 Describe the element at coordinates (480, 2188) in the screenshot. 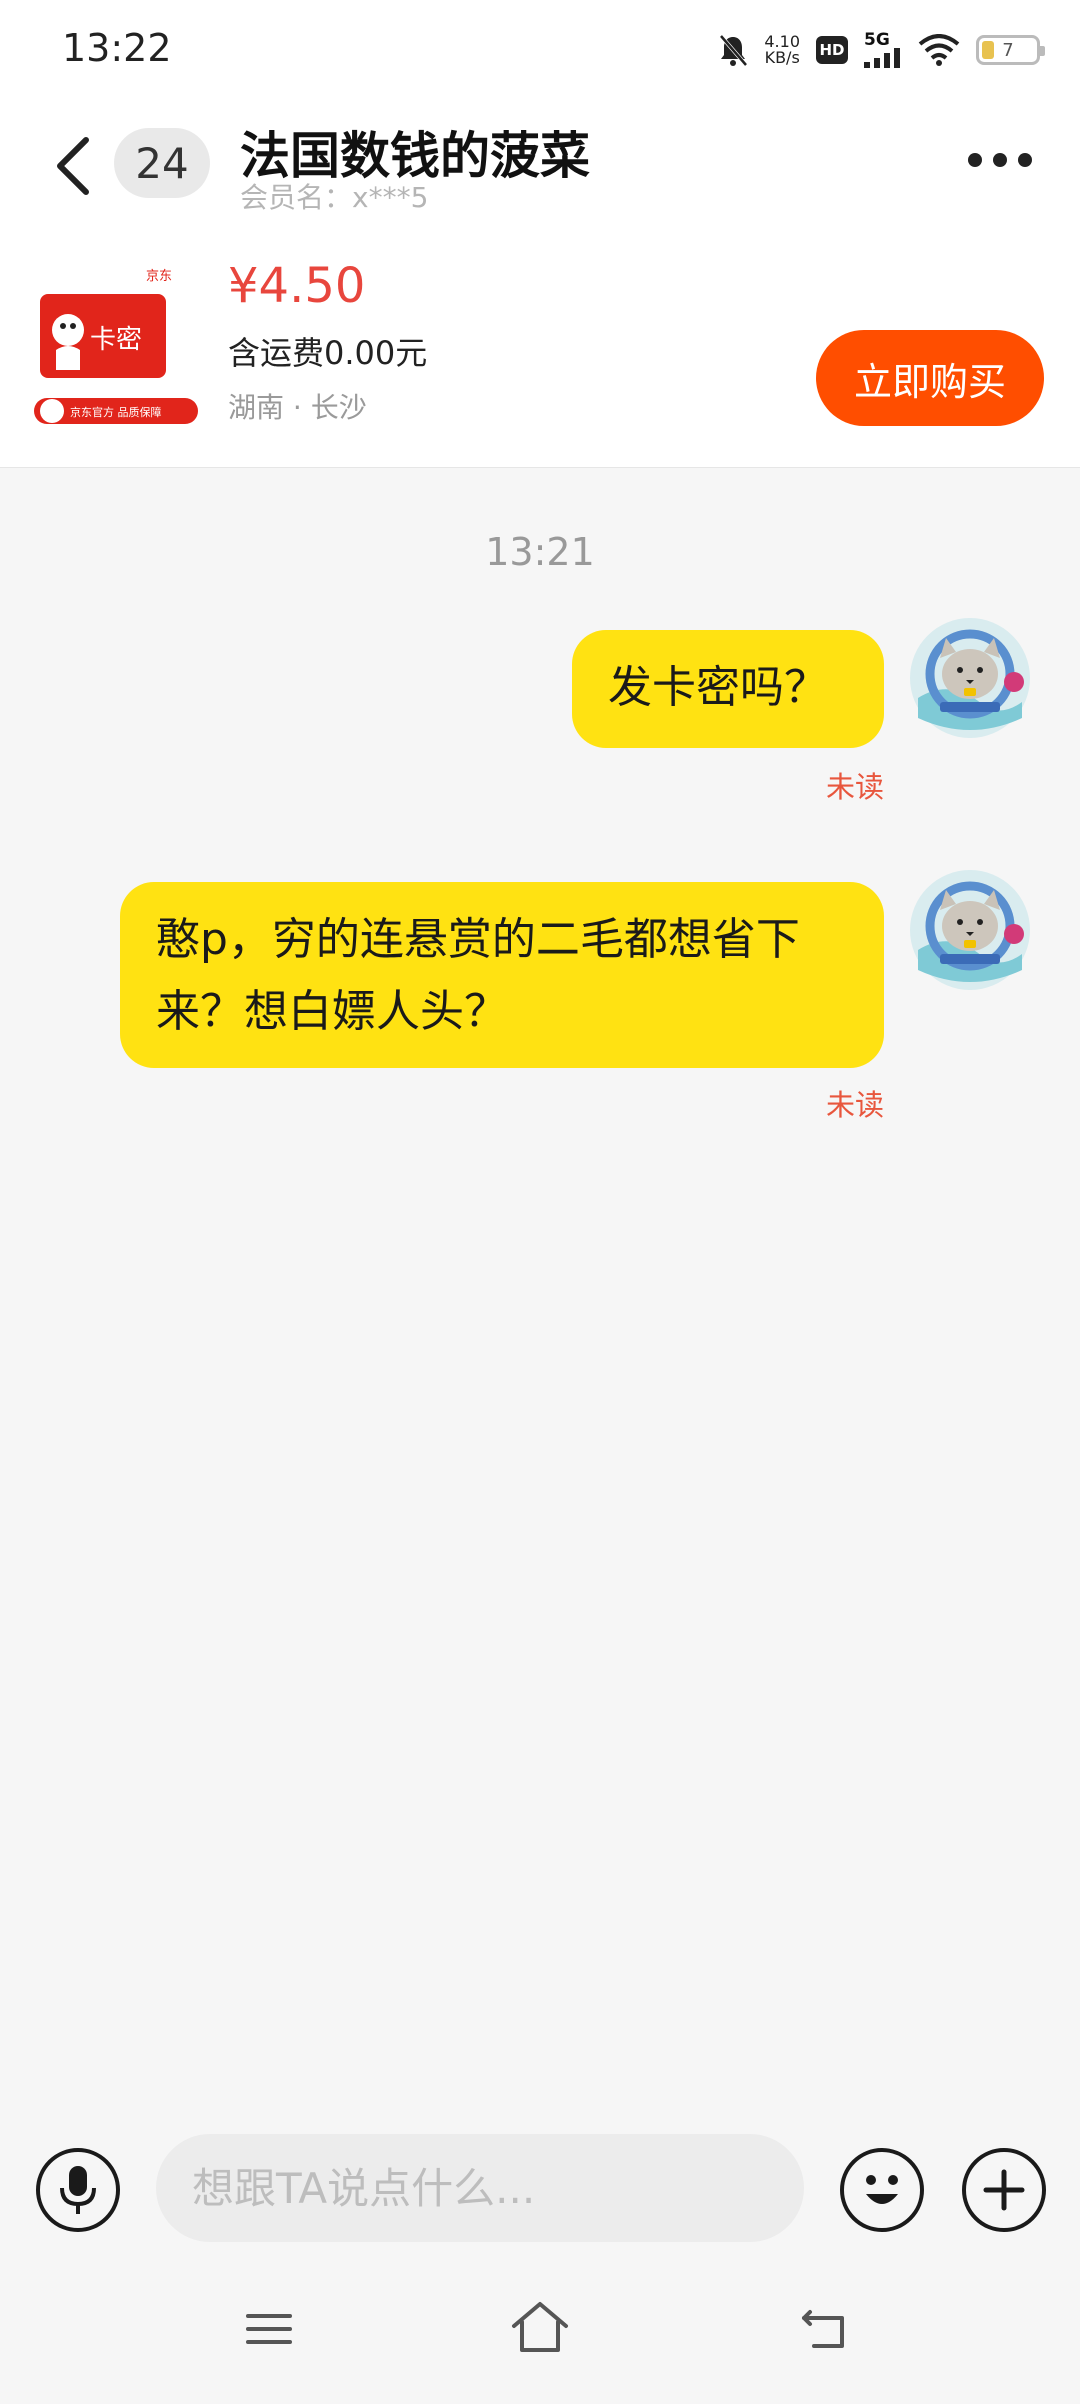

I see `message-input` at that location.